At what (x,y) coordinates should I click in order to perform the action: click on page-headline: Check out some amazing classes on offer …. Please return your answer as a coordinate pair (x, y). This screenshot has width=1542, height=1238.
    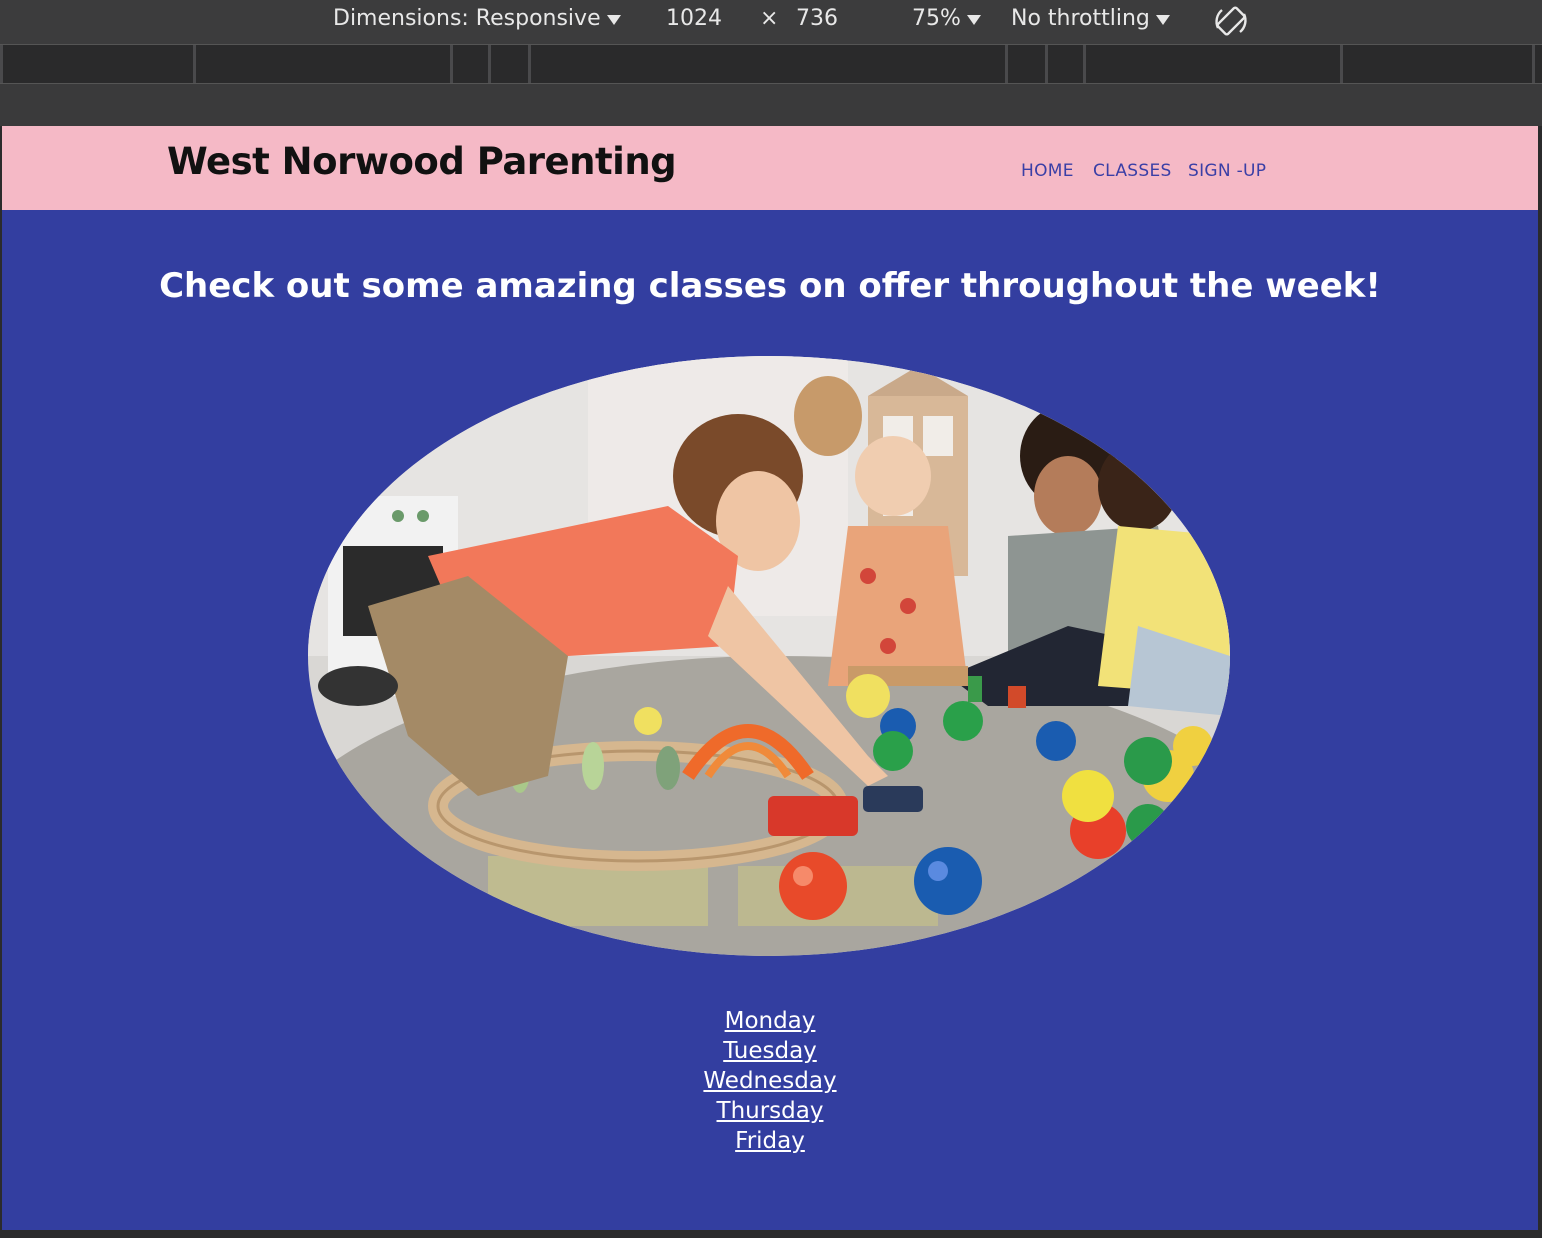
    Looking at the image, I should click on (770, 286).